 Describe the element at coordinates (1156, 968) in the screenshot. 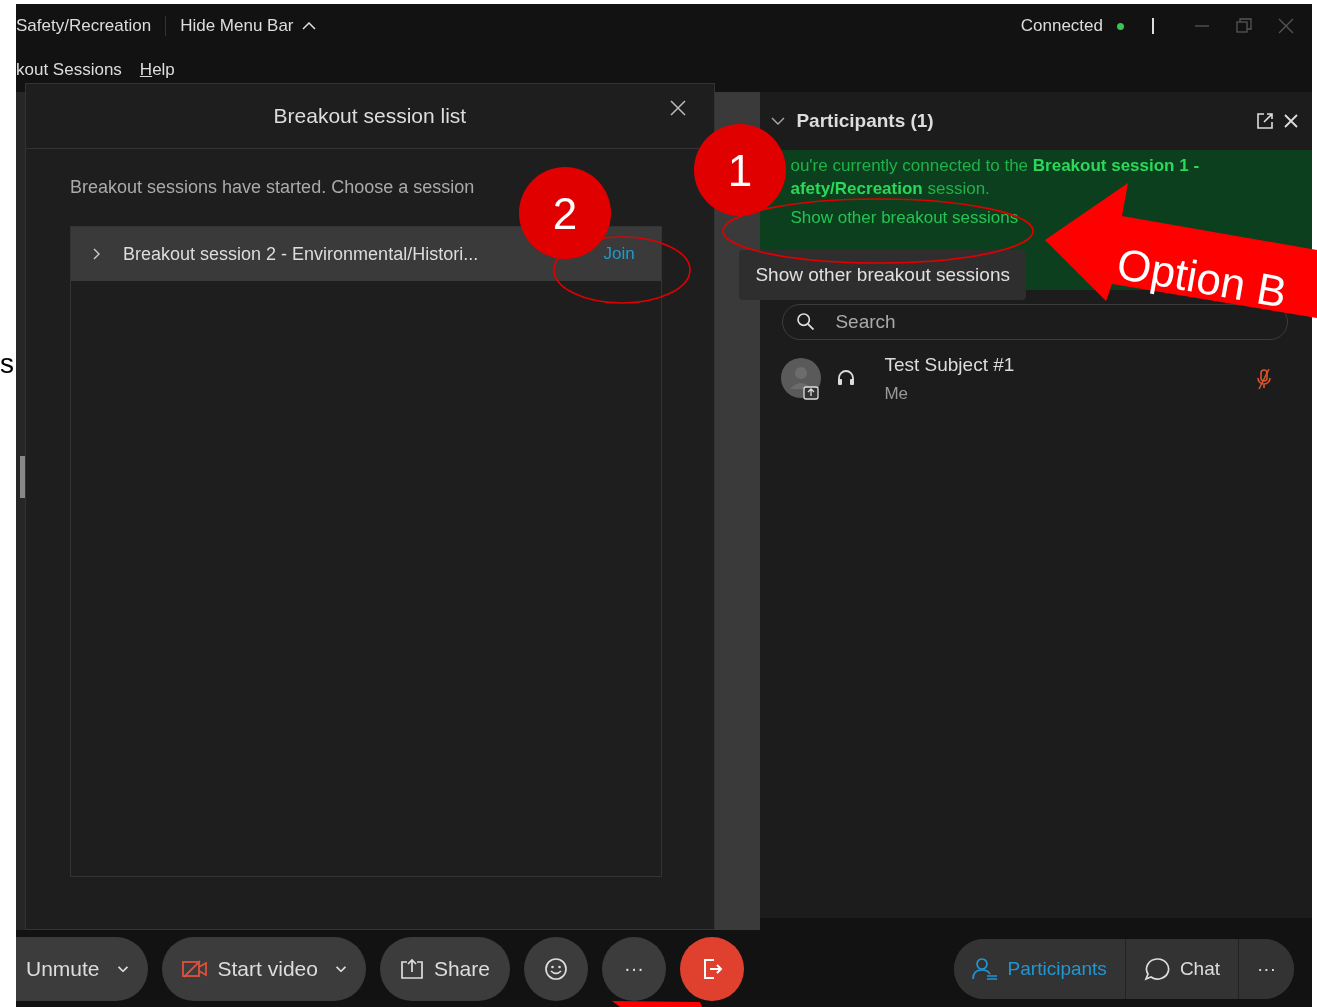

I see `chat-icon` at that location.